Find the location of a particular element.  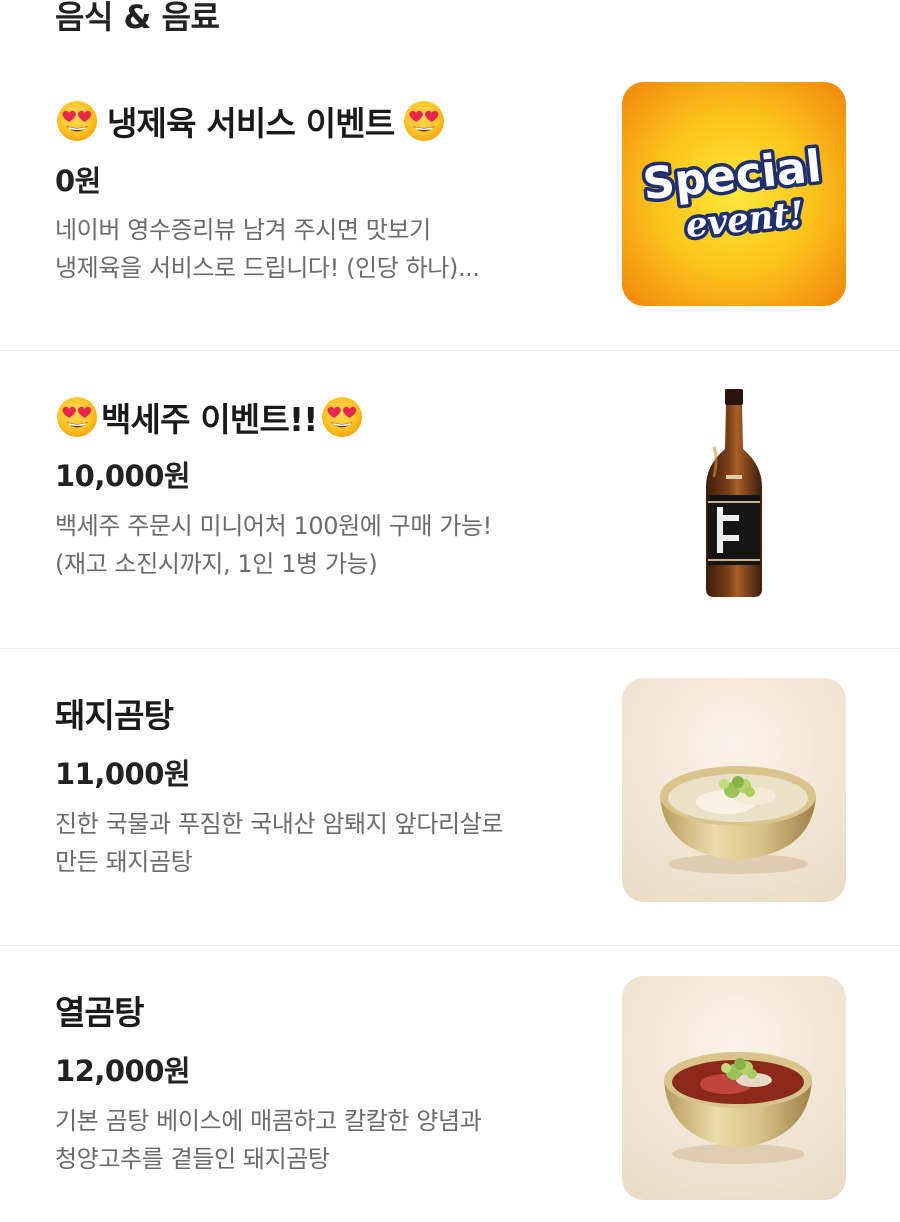

item-description: 진한 국물과 푸짐한 국내산 암퇘지 앞다리살로 만든 돼지곰탕 is located at coordinates (315, 843).